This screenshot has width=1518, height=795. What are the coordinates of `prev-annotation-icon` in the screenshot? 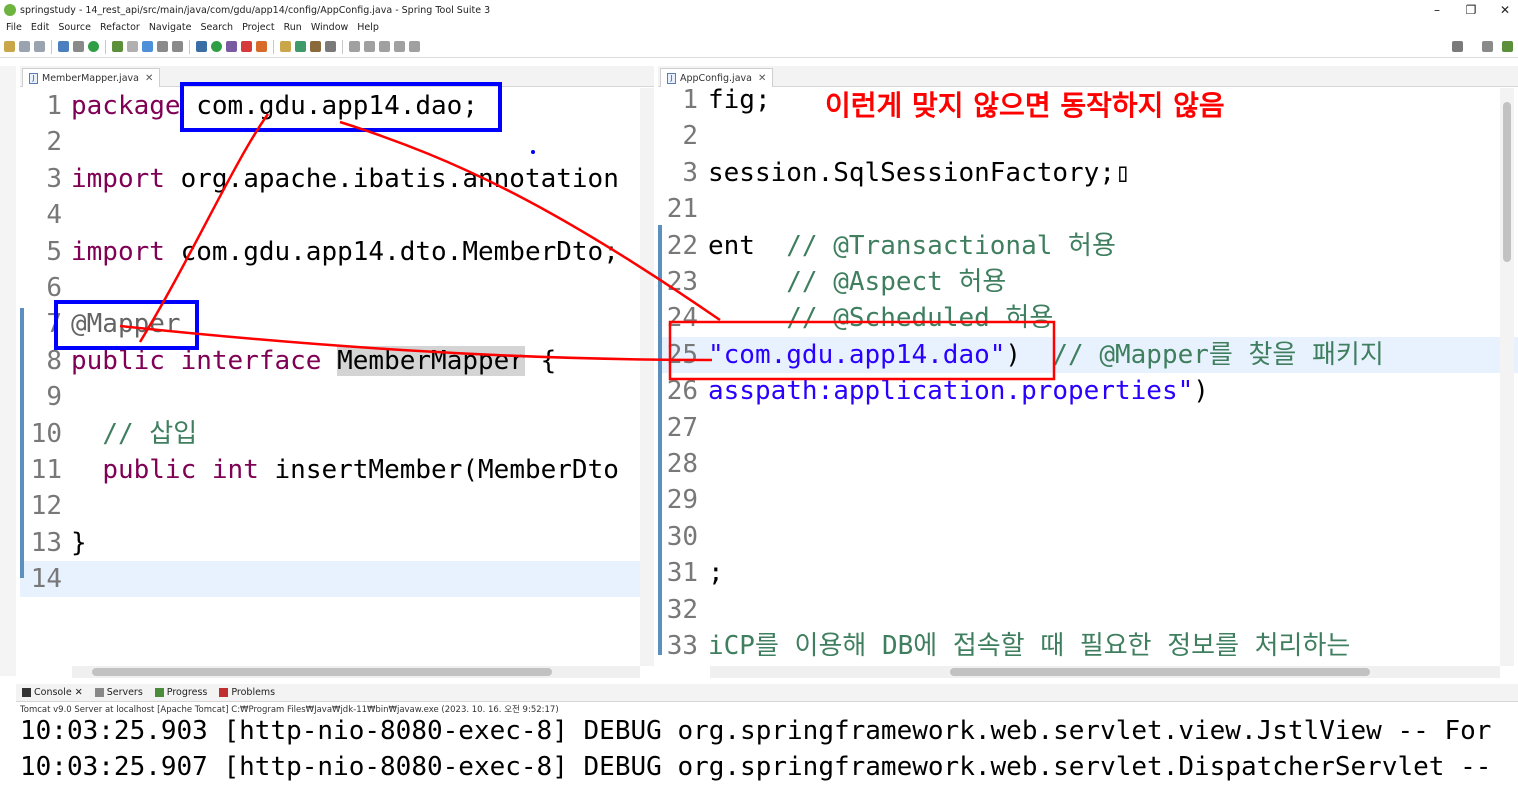 It's located at (369, 46).